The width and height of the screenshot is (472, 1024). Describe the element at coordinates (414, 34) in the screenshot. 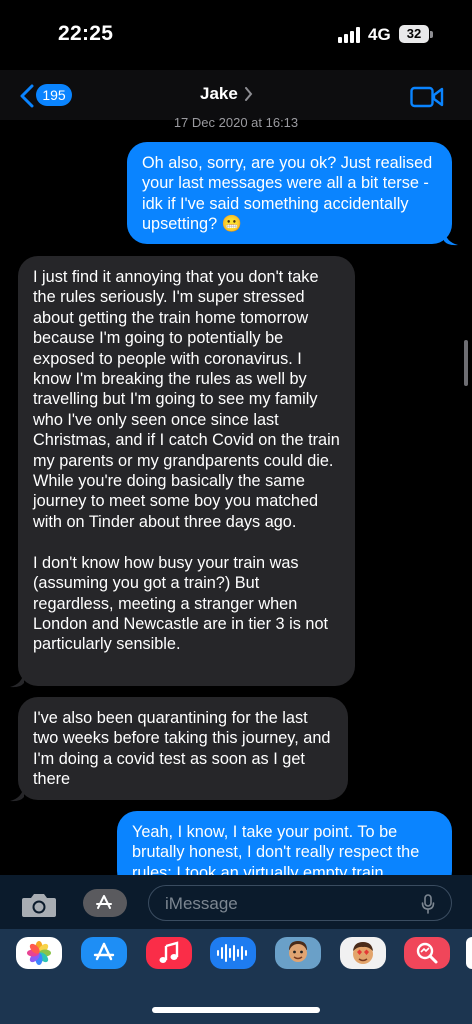

I see `battery-icon: 32` at that location.